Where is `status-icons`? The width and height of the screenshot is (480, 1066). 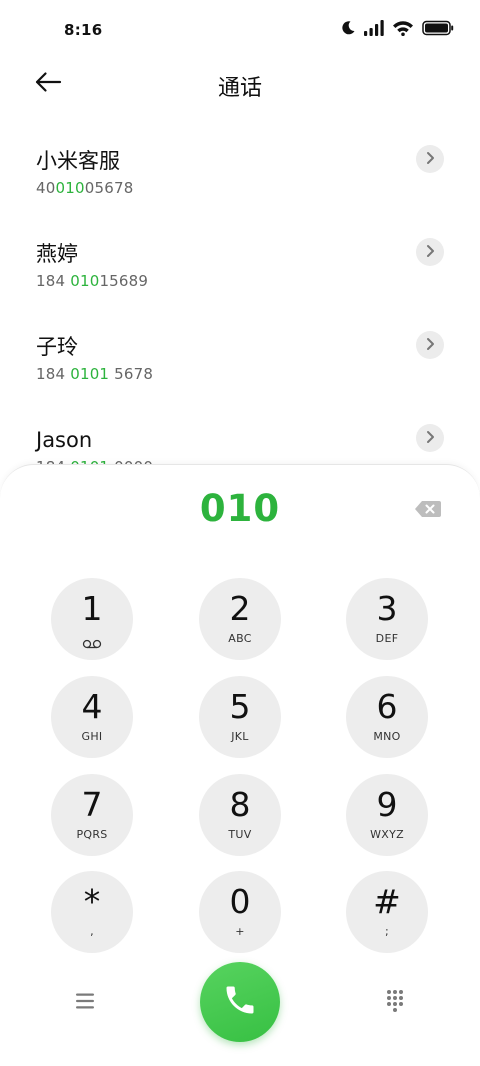
status-icons is located at coordinates (397, 28).